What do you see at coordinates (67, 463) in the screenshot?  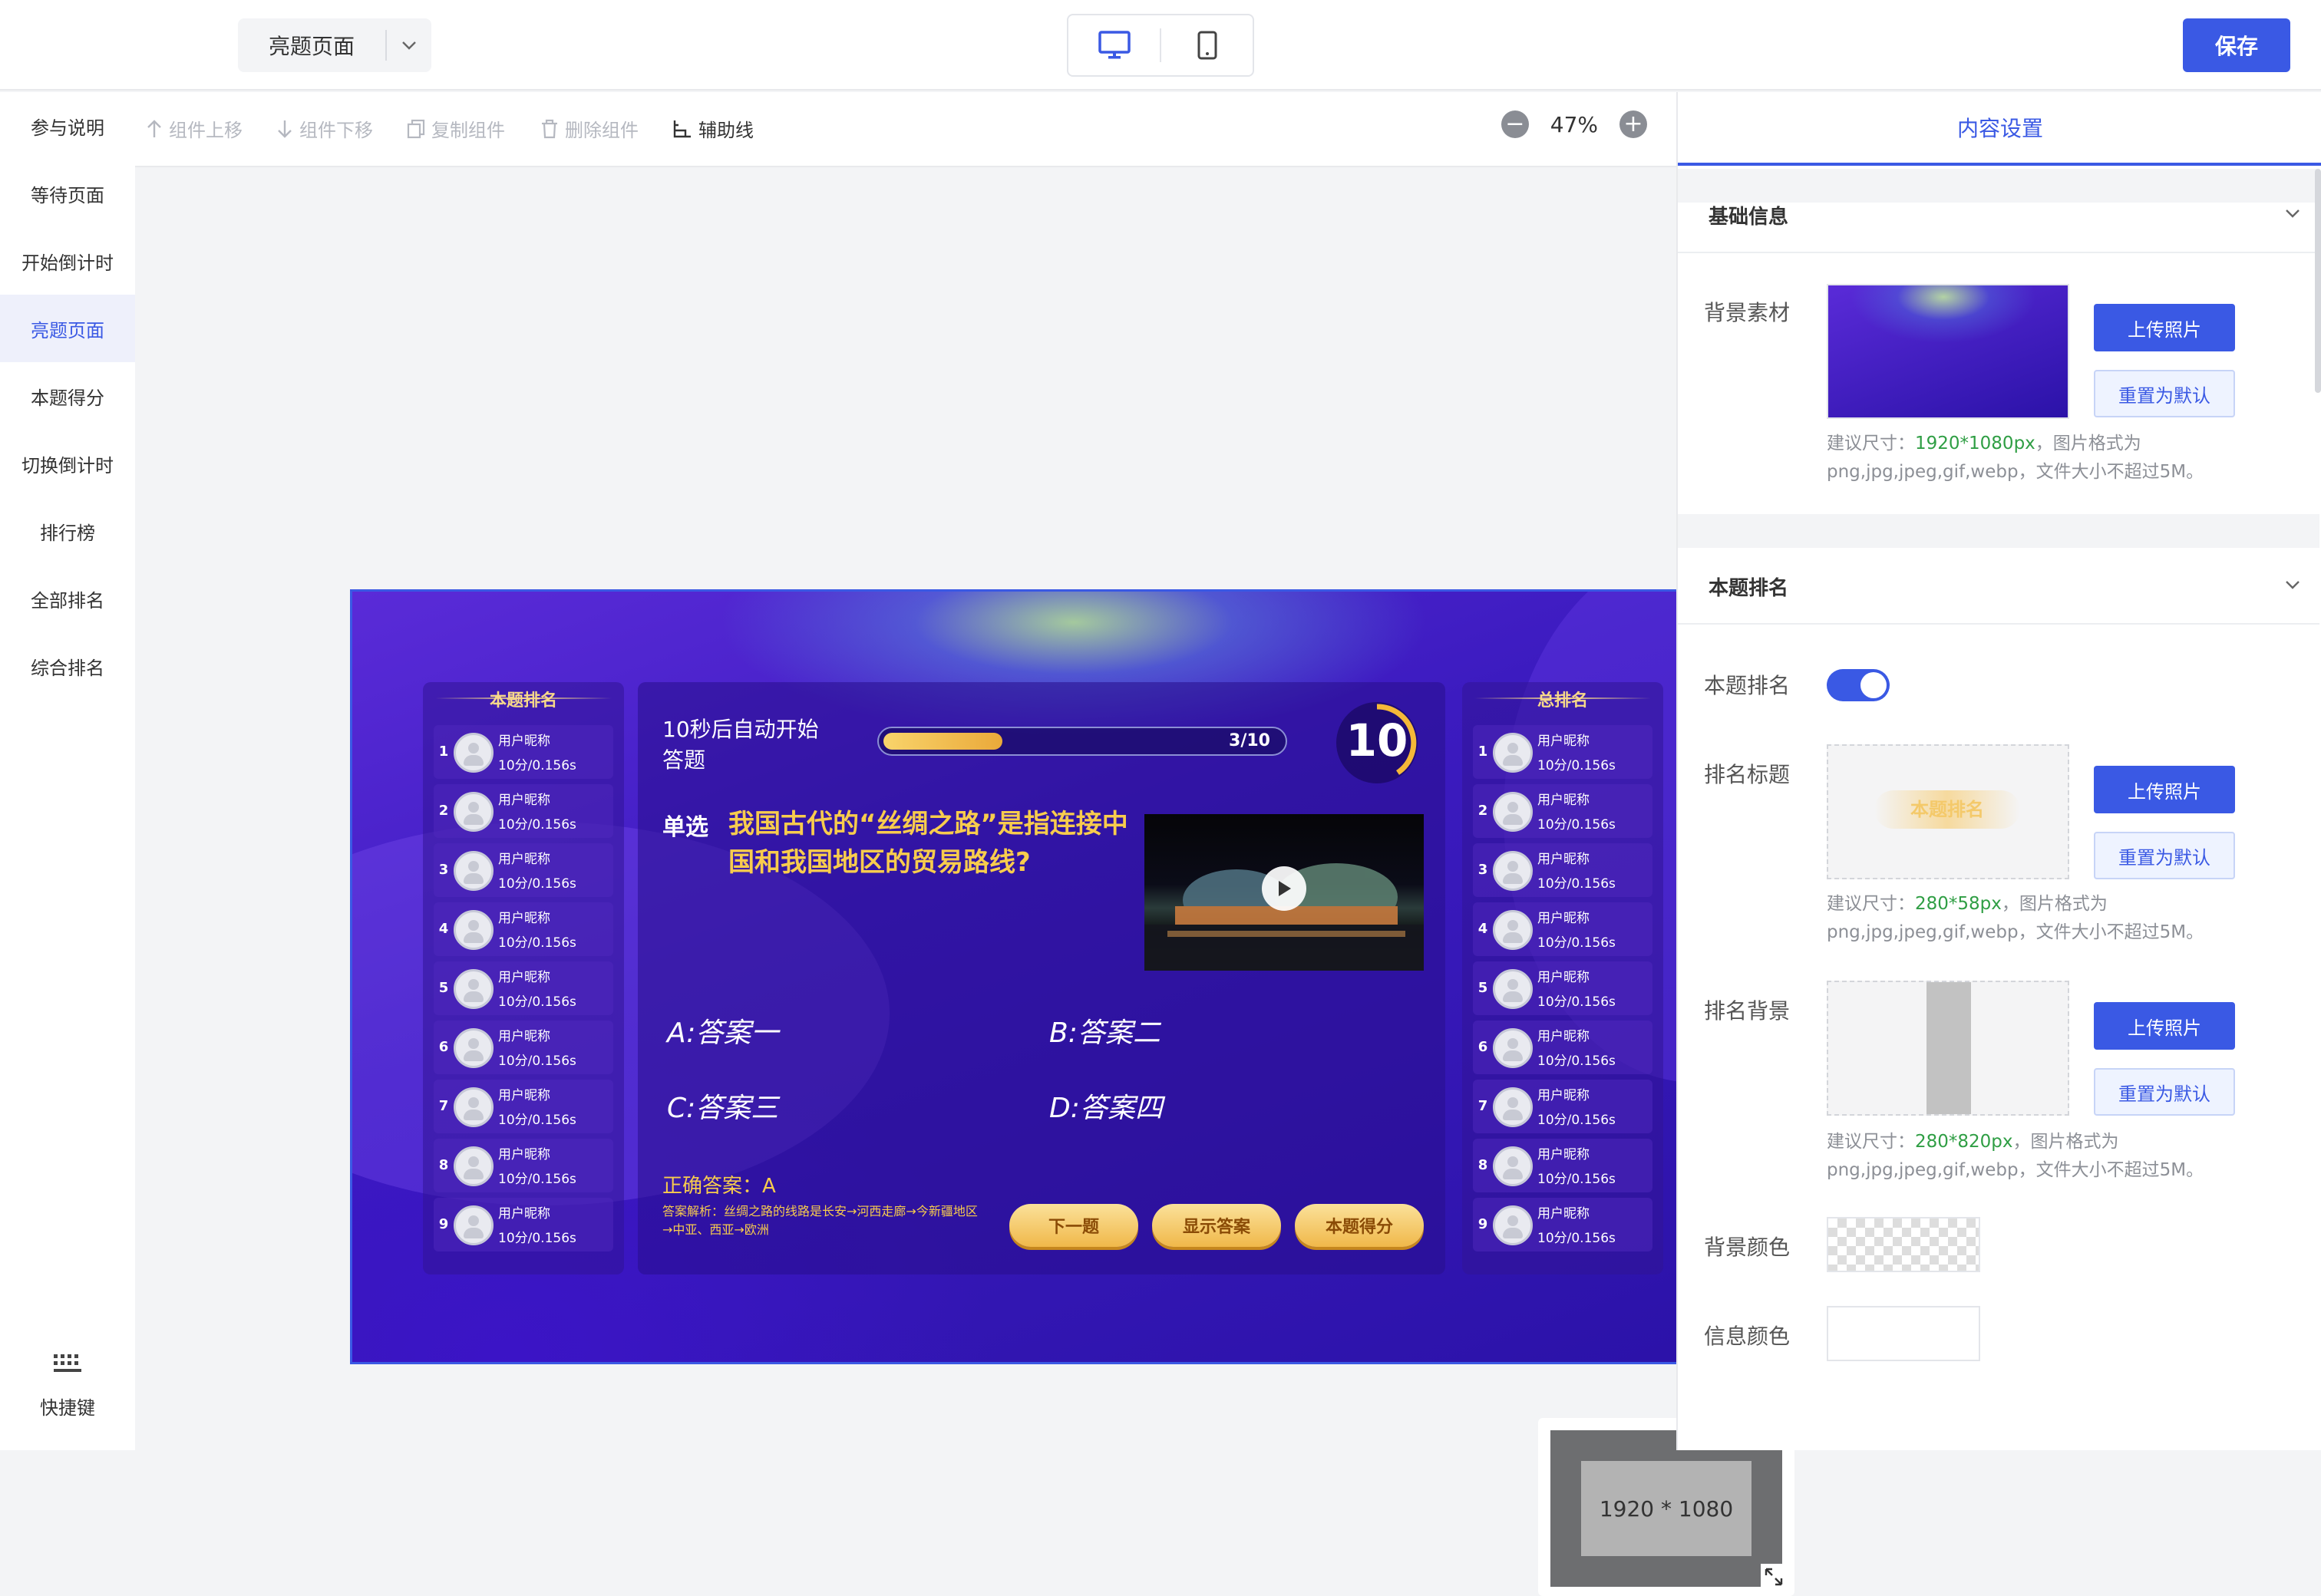 I see `nav-item-switch-countdown: 切换倒计时` at bounding box center [67, 463].